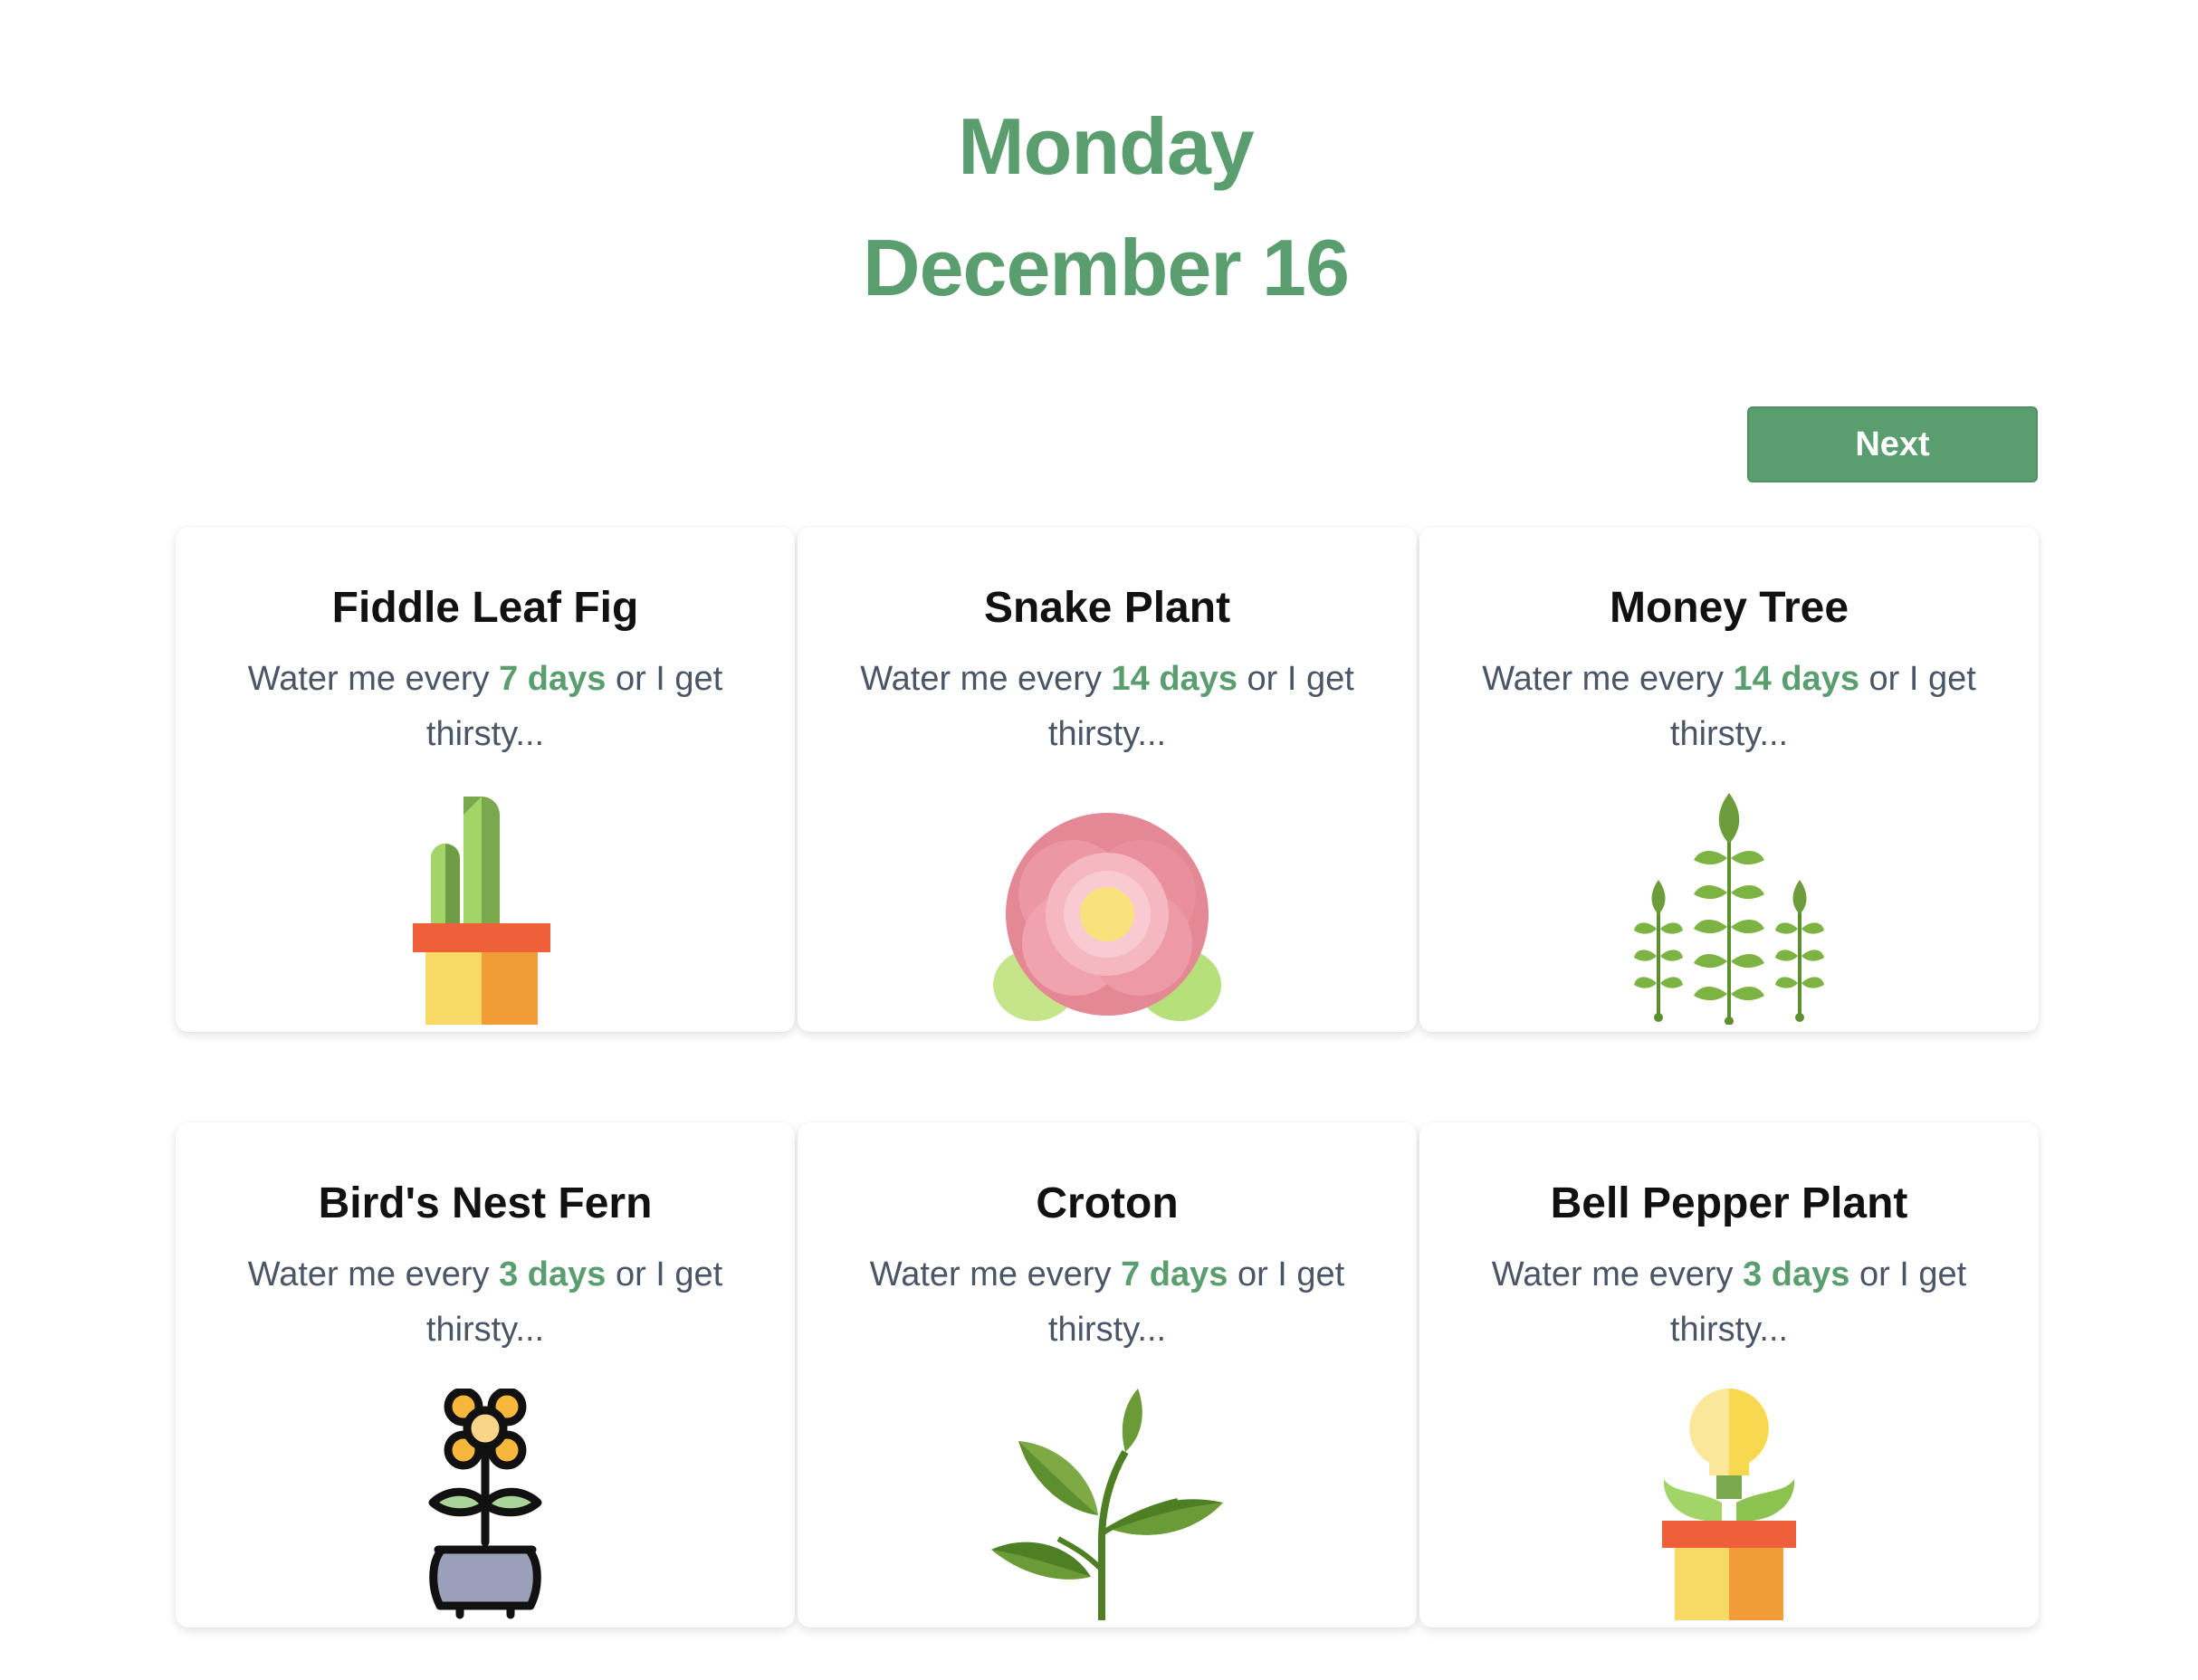  I want to click on potted-flower-icon, so click(485, 1504).